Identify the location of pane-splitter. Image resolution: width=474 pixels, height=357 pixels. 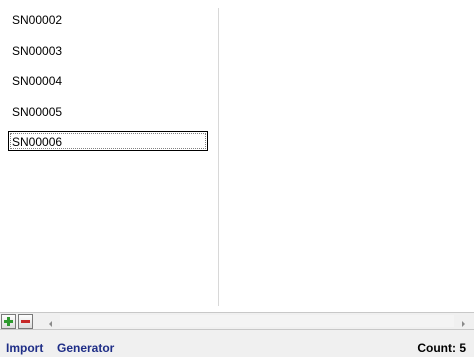
(218, 157).